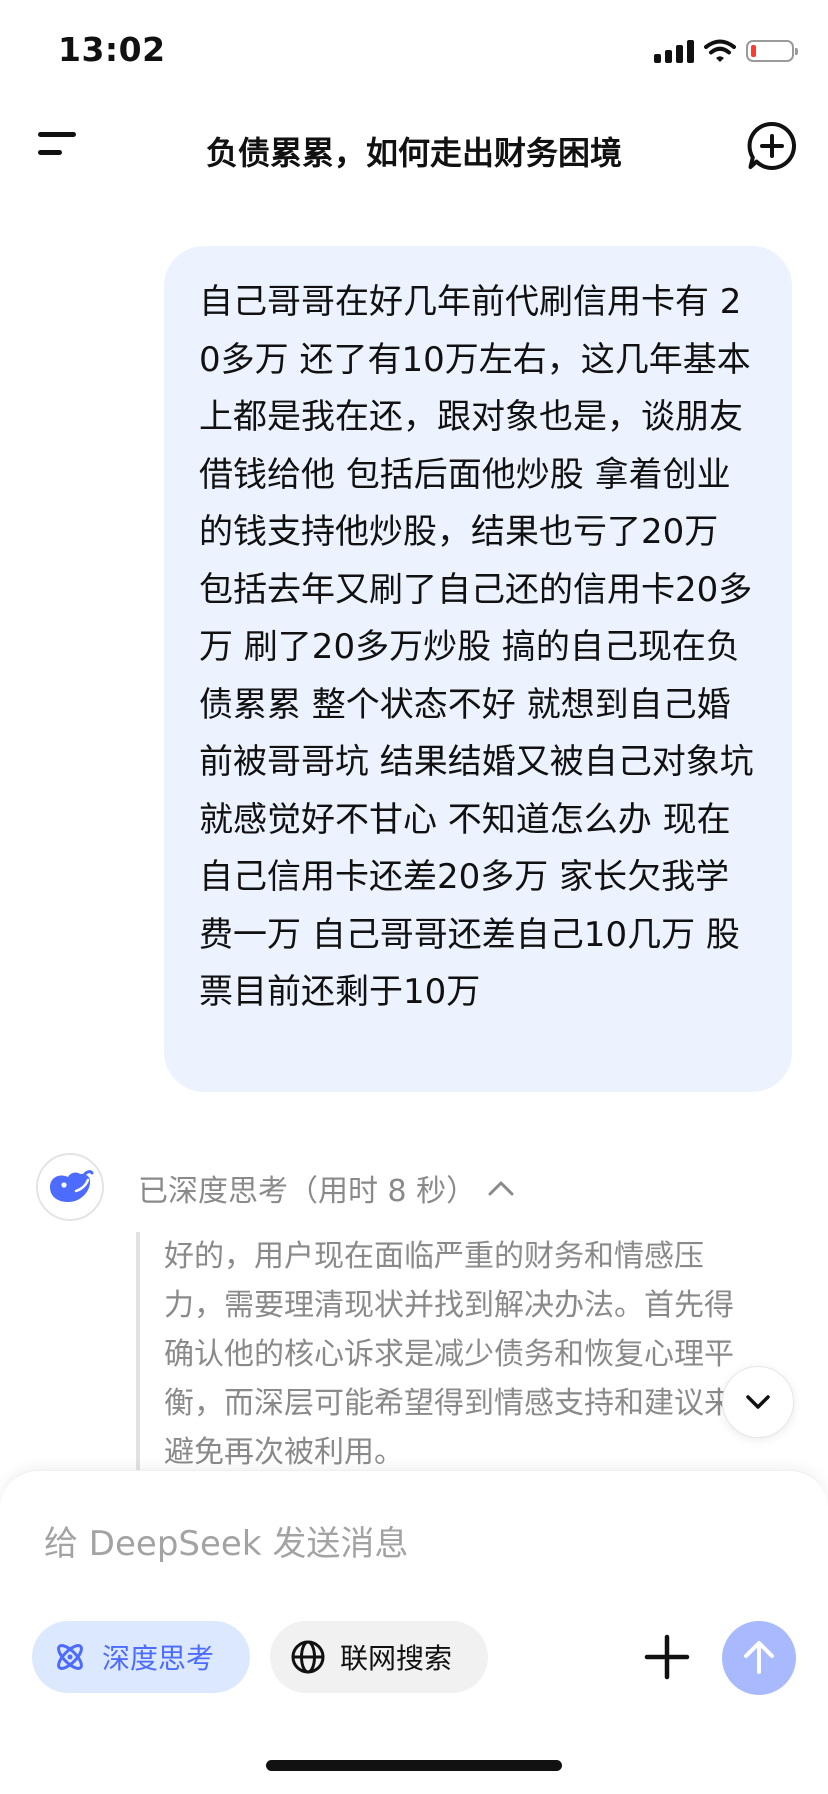  What do you see at coordinates (414, 1765) in the screenshot?
I see `home-indicator` at bounding box center [414, 1765].